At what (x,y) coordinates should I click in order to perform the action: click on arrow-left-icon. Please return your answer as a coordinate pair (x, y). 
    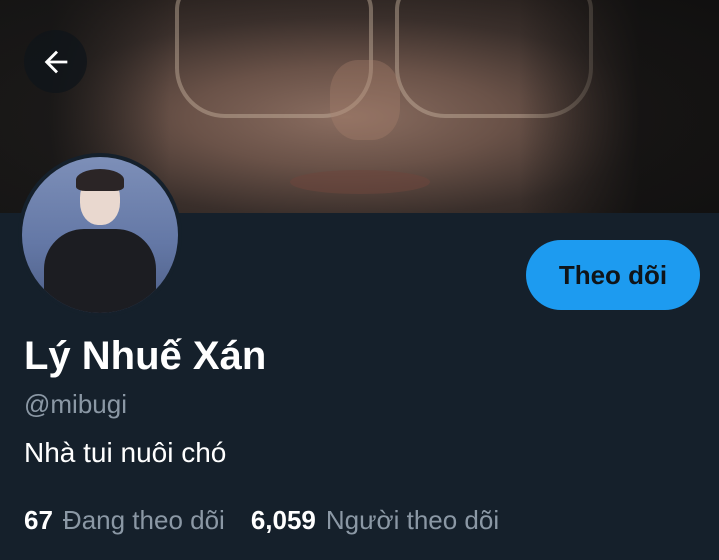
    Looking at the image, I should click on (55, 61).